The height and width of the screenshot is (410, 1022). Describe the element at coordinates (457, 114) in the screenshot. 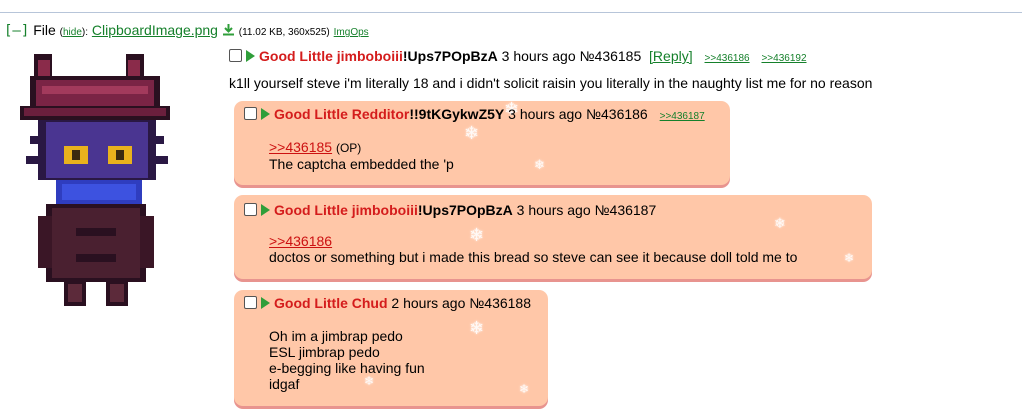

I see `tripcode: !!9tKGykwZ5Y` at that location.